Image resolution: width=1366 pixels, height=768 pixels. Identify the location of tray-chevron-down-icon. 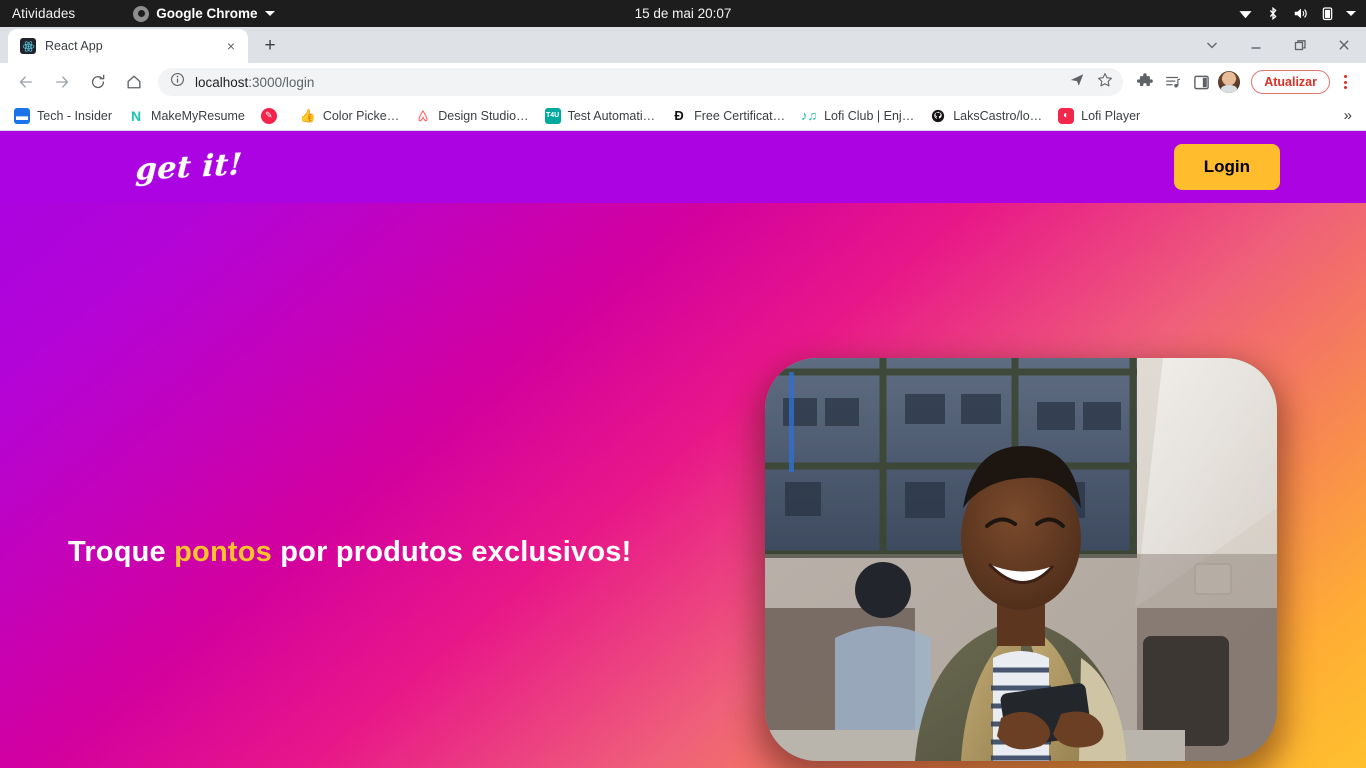
(1351, 13).